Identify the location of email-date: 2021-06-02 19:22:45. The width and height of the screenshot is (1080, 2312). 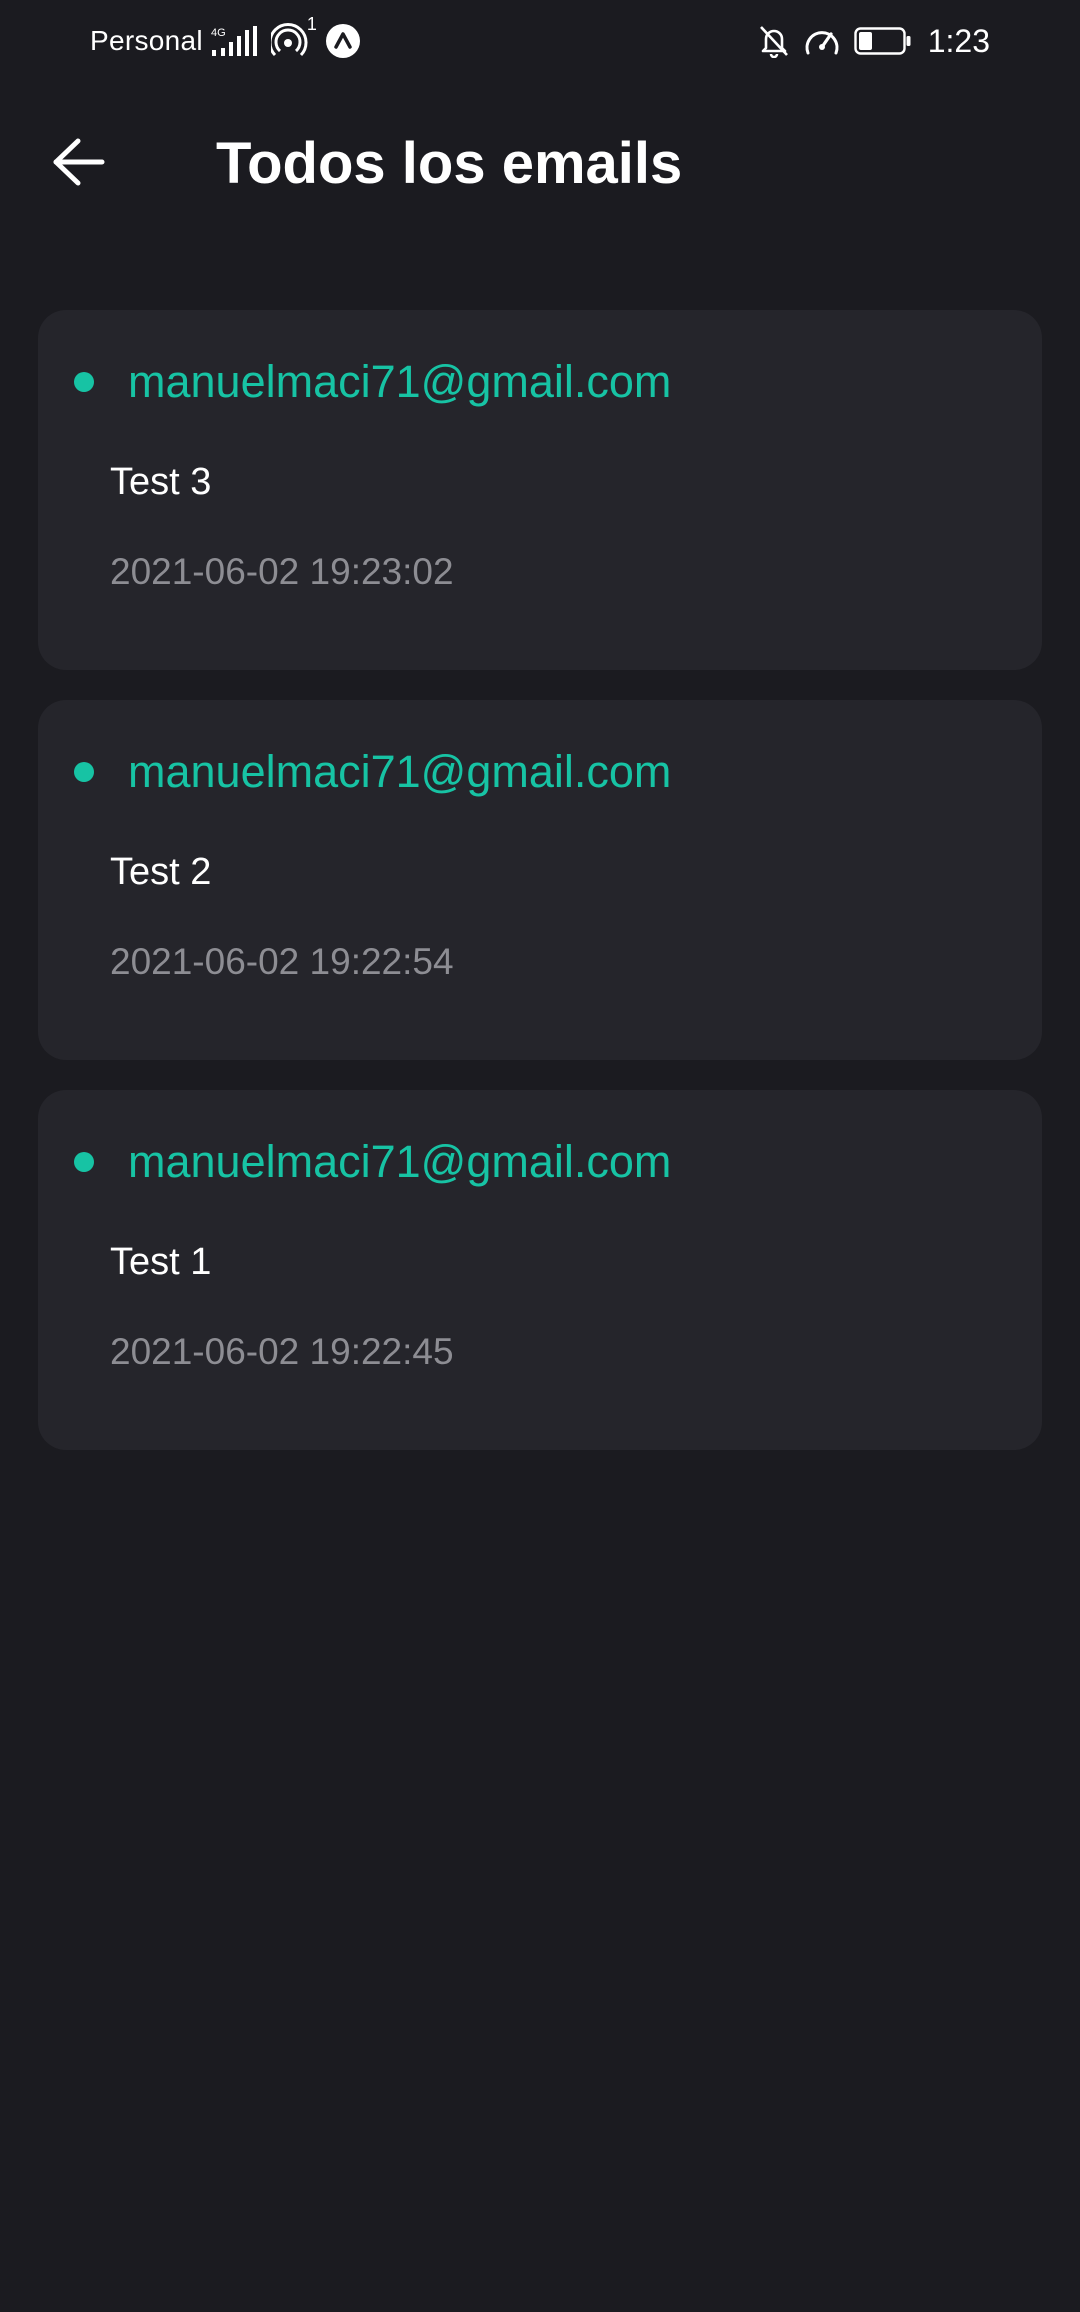
(282, 1351).